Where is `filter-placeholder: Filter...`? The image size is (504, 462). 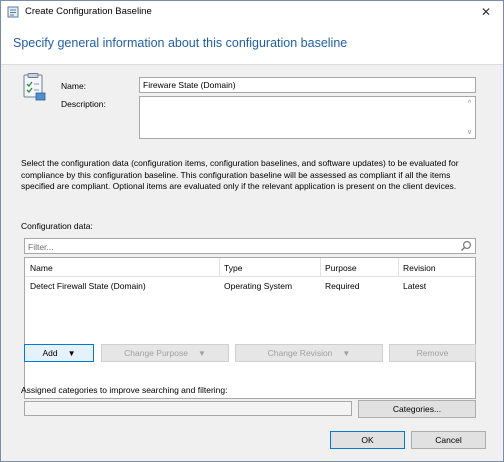 filter-placeholder: Filter... is located at coordinates (41, 247).